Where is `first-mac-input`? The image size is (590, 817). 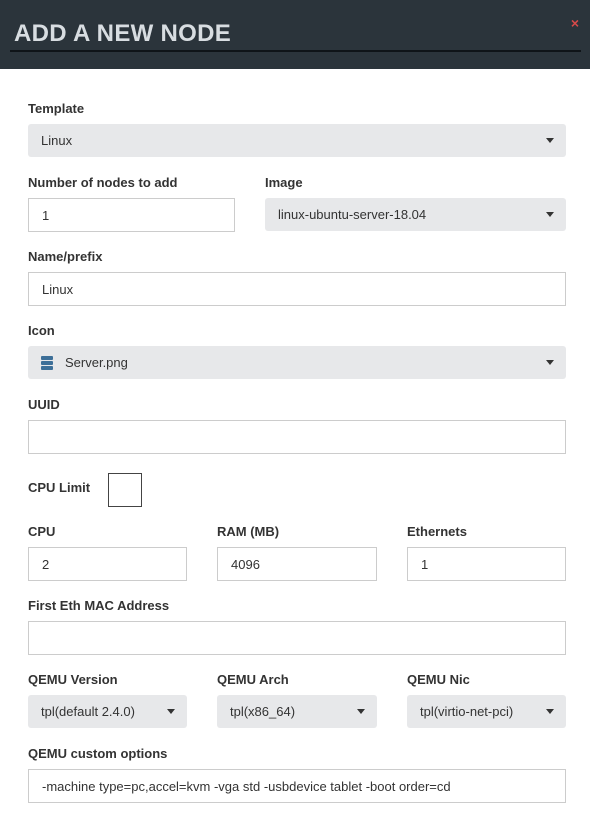 first-mac-input is located at coordinates (297, 638).